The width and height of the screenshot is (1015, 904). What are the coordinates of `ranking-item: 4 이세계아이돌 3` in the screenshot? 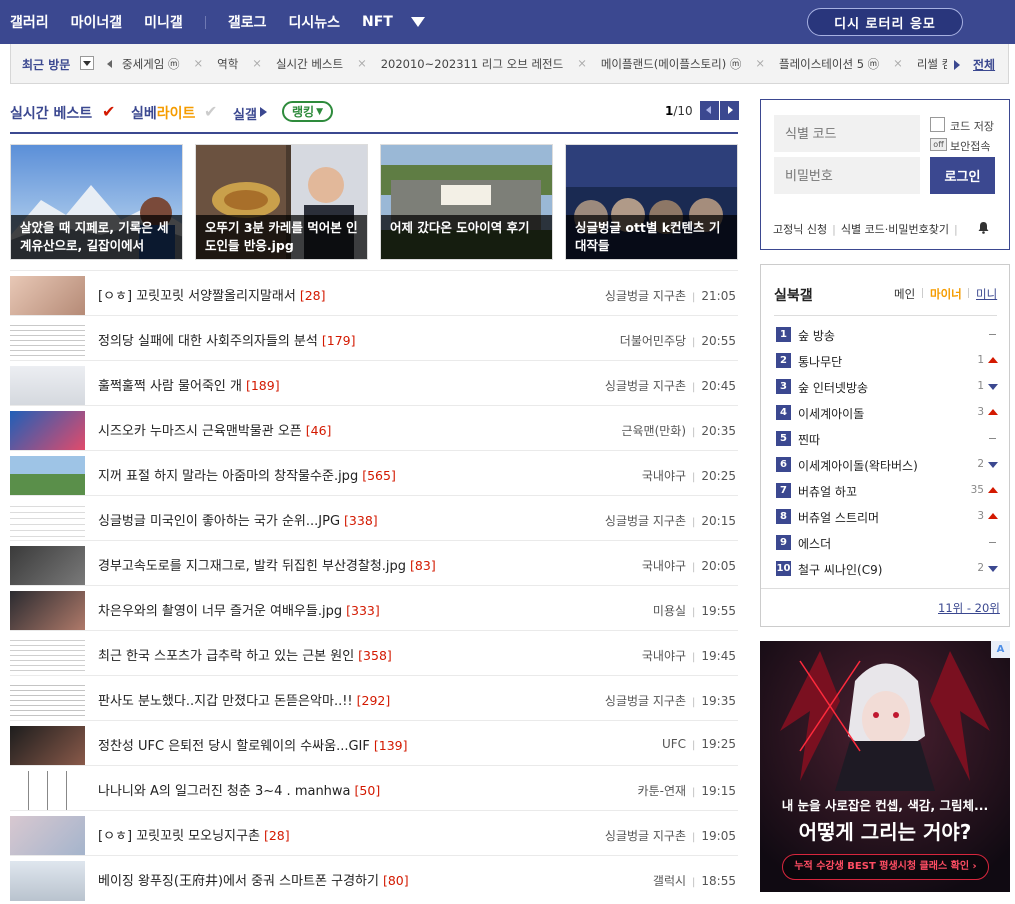 It's located at (887, 415).